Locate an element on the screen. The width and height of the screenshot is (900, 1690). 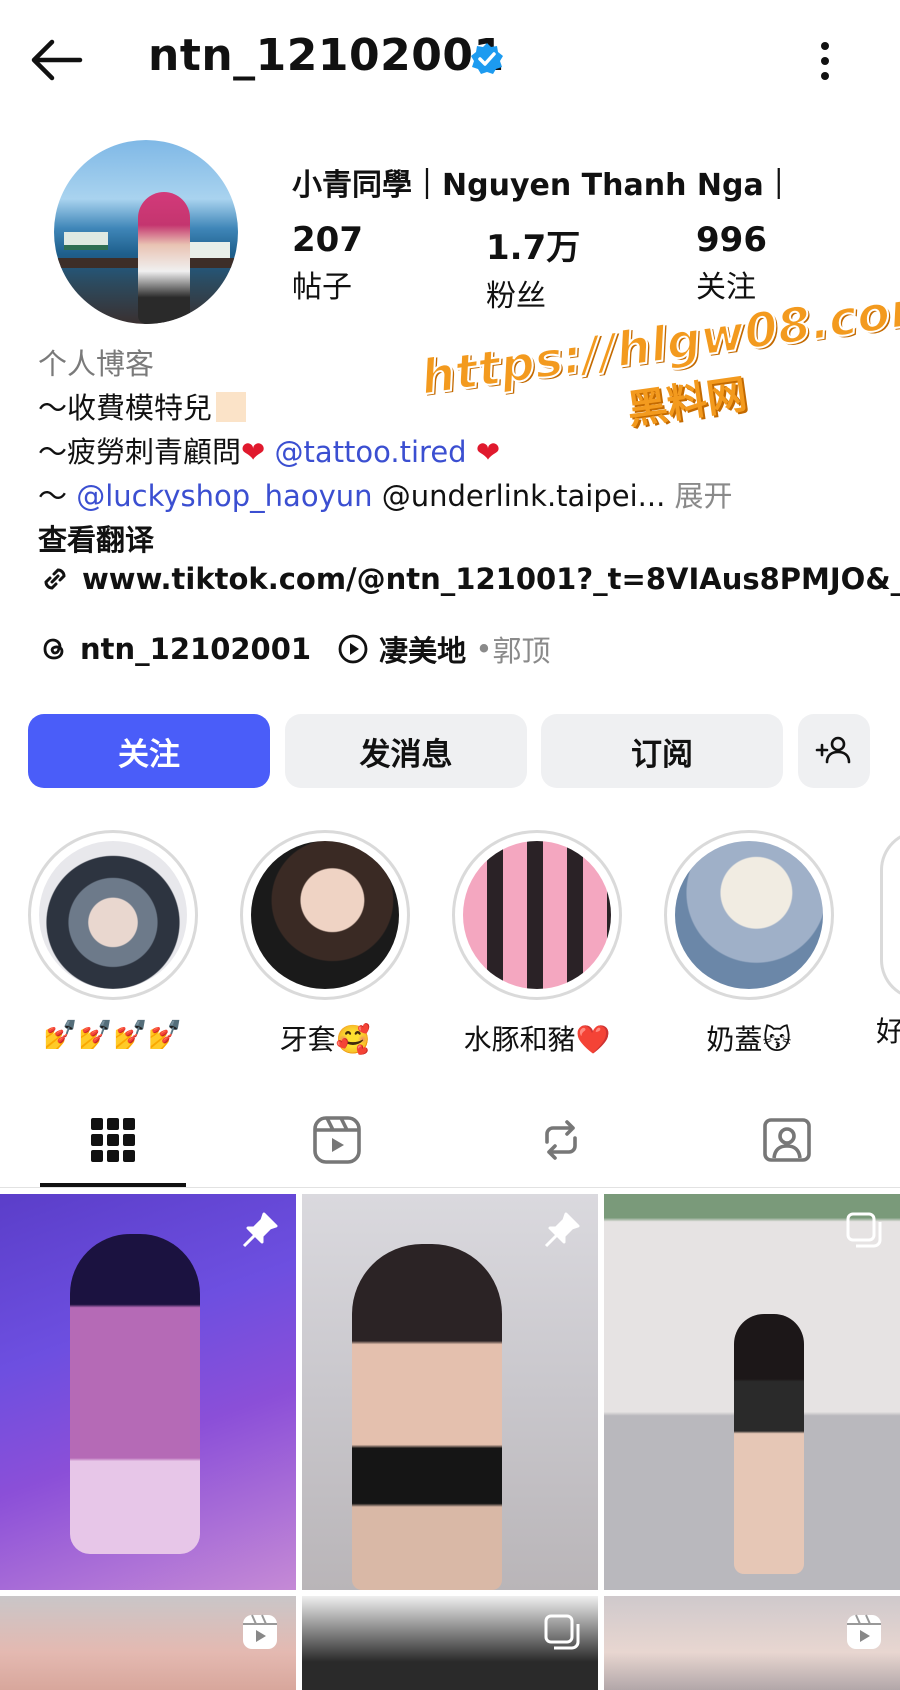
link-icon is located at coordinates (55, 579).